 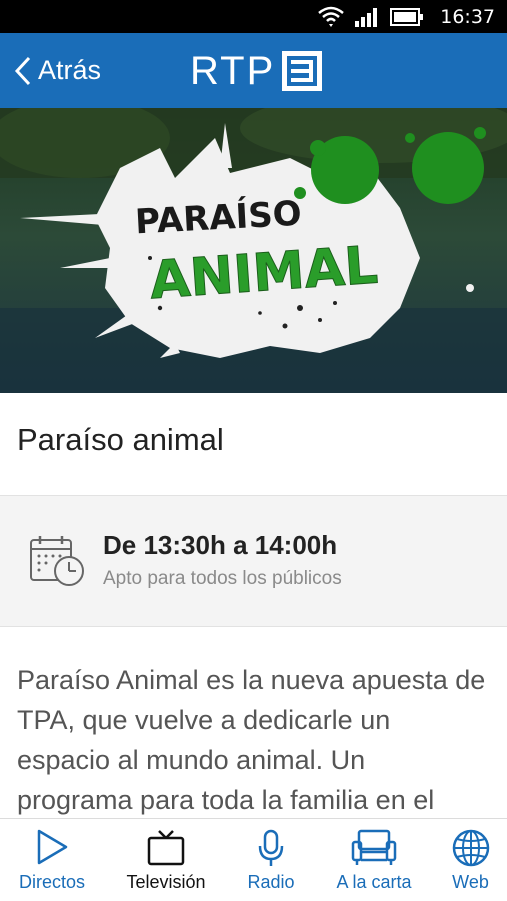 What do you see at coordinates (70, 70) in the screenshot?
I see `back-label: Atrás` at bounding box center [70, 70].